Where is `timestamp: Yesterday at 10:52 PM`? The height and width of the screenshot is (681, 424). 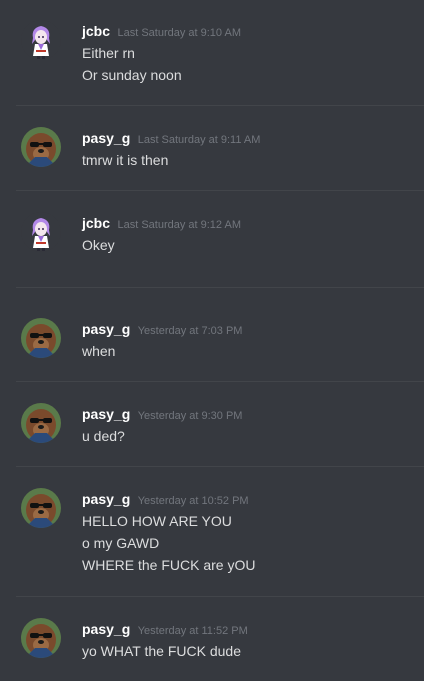 timestamp: Yesterday at 10:52 PM is located at coordinates (193, 501).